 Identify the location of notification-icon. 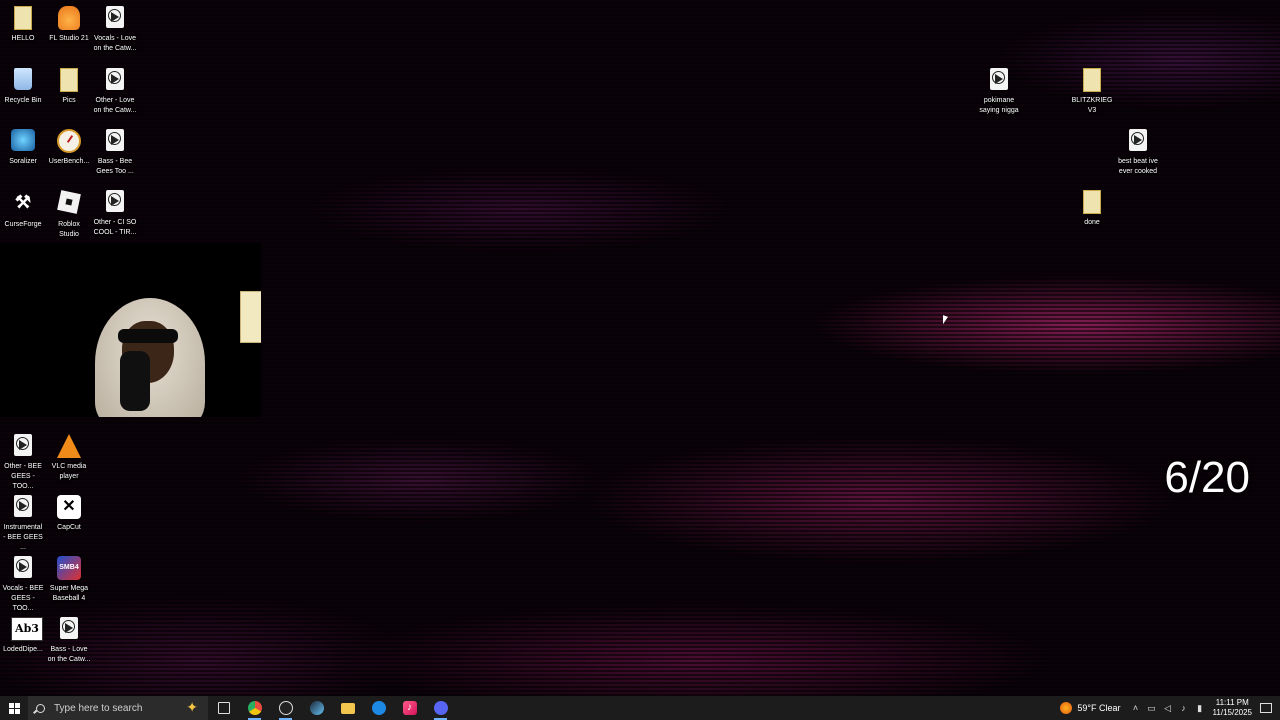
(1266, 708).